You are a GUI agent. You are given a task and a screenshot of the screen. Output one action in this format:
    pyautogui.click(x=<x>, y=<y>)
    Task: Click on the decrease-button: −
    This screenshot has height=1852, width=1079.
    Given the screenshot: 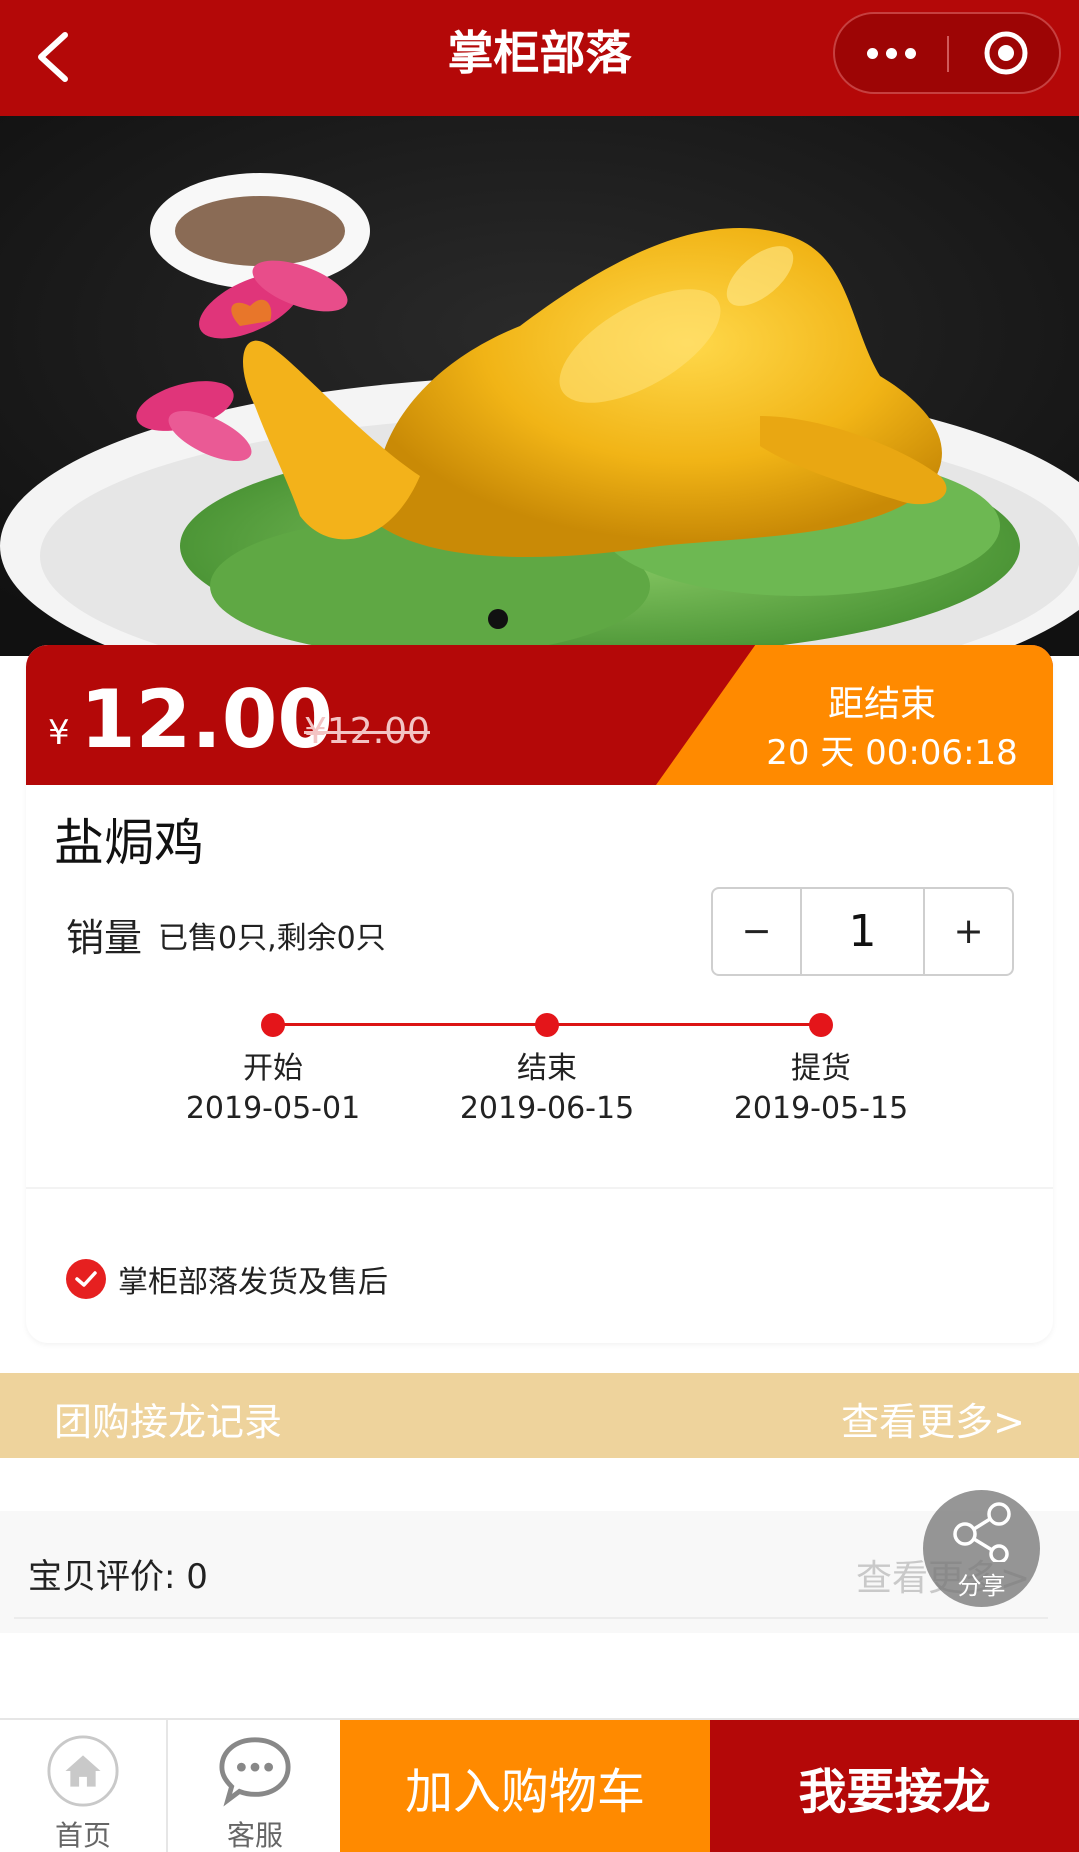 What is the action you would take?
    pyautogui.click(x=756, y=931)
    